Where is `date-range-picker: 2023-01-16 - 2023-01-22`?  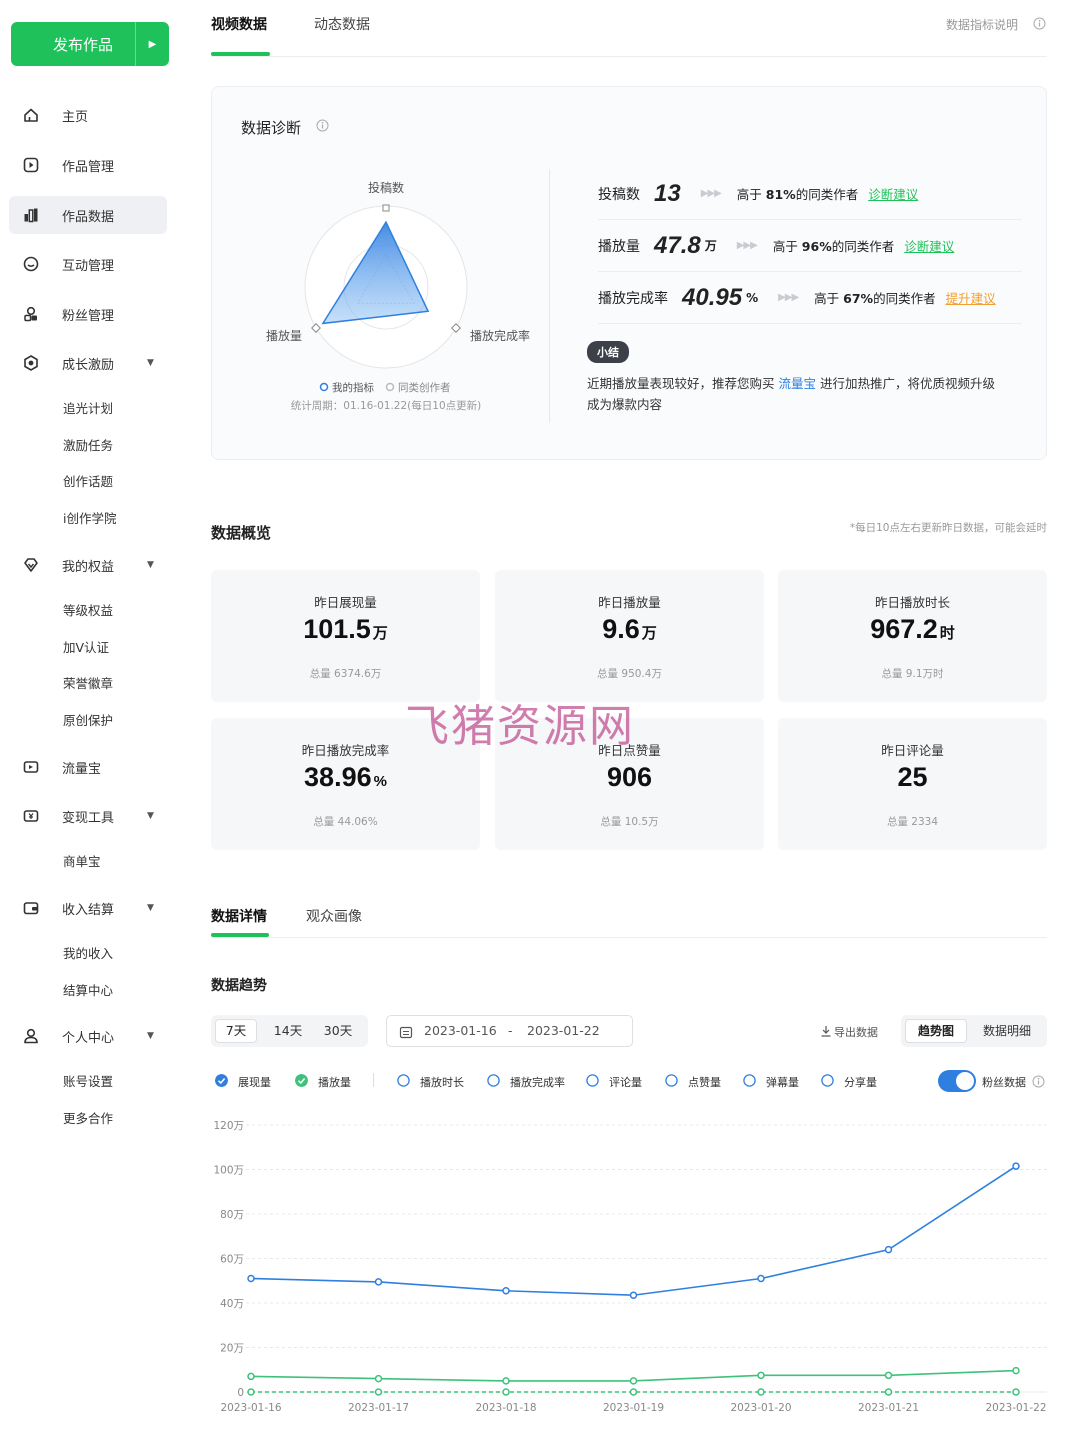
date-range-picker: 2023-01-16 - 2023-01-22 is located at coordinates (509, 1031).